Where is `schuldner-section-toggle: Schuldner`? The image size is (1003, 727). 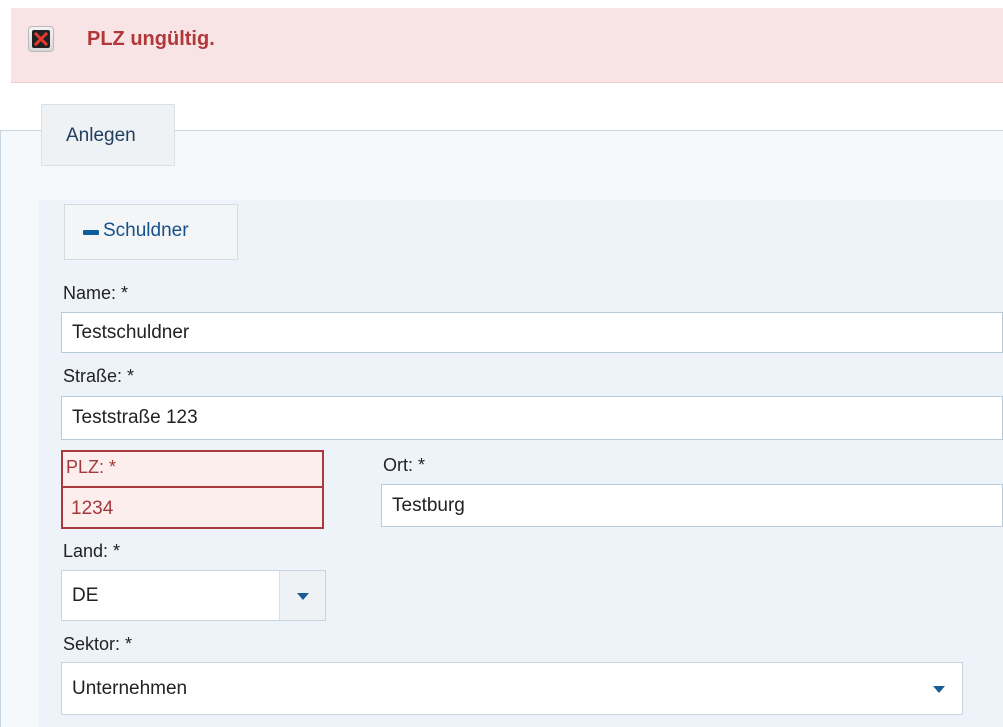 schuldner-section-toggle: Schuldner is located at coordinates (151, 232).